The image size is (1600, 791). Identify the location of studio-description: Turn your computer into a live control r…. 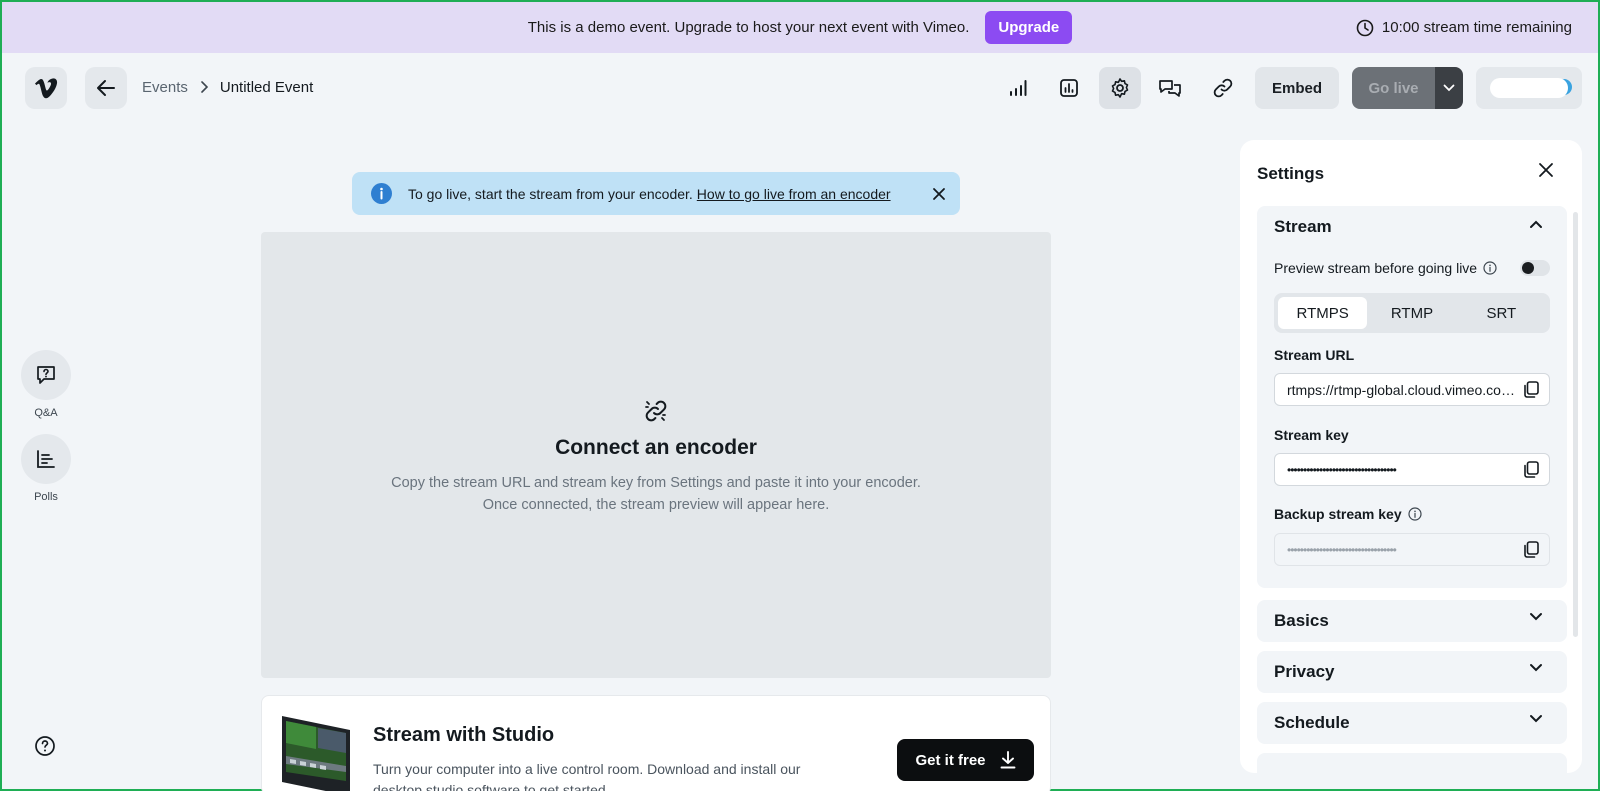
(587, 776).